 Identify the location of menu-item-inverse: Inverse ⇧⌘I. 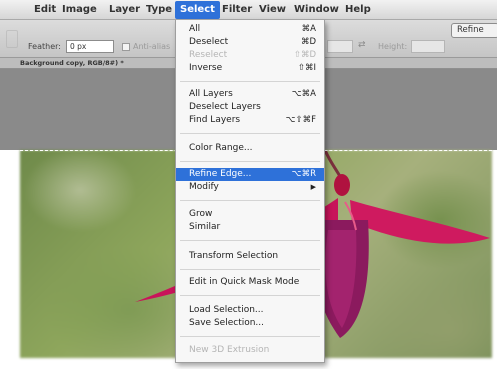
(250, 68).